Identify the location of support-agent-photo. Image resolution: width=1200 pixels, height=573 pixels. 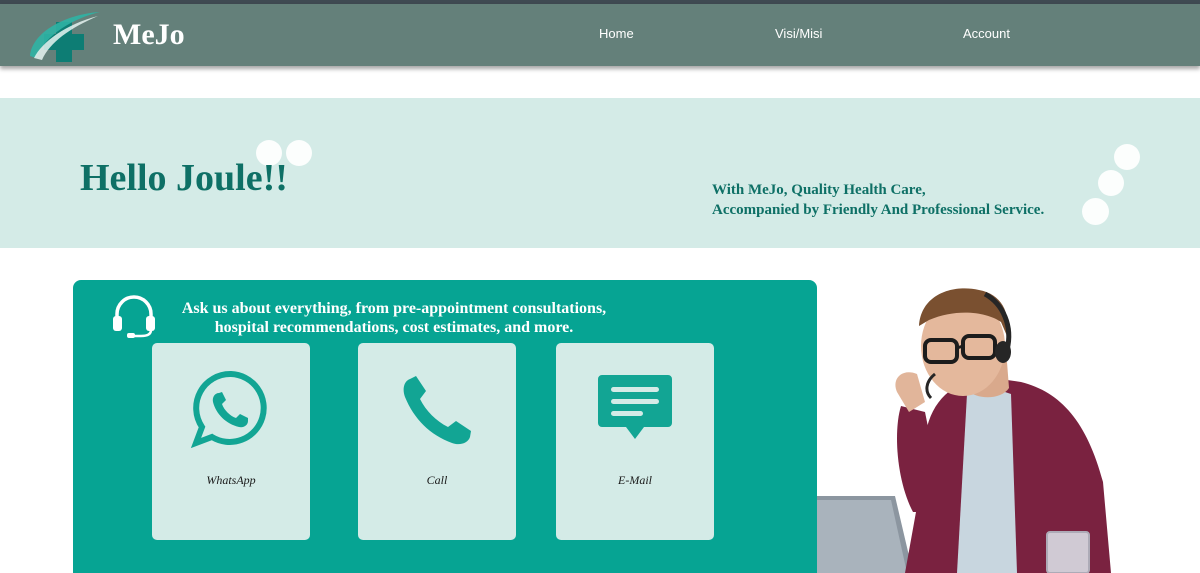
(964, 430).